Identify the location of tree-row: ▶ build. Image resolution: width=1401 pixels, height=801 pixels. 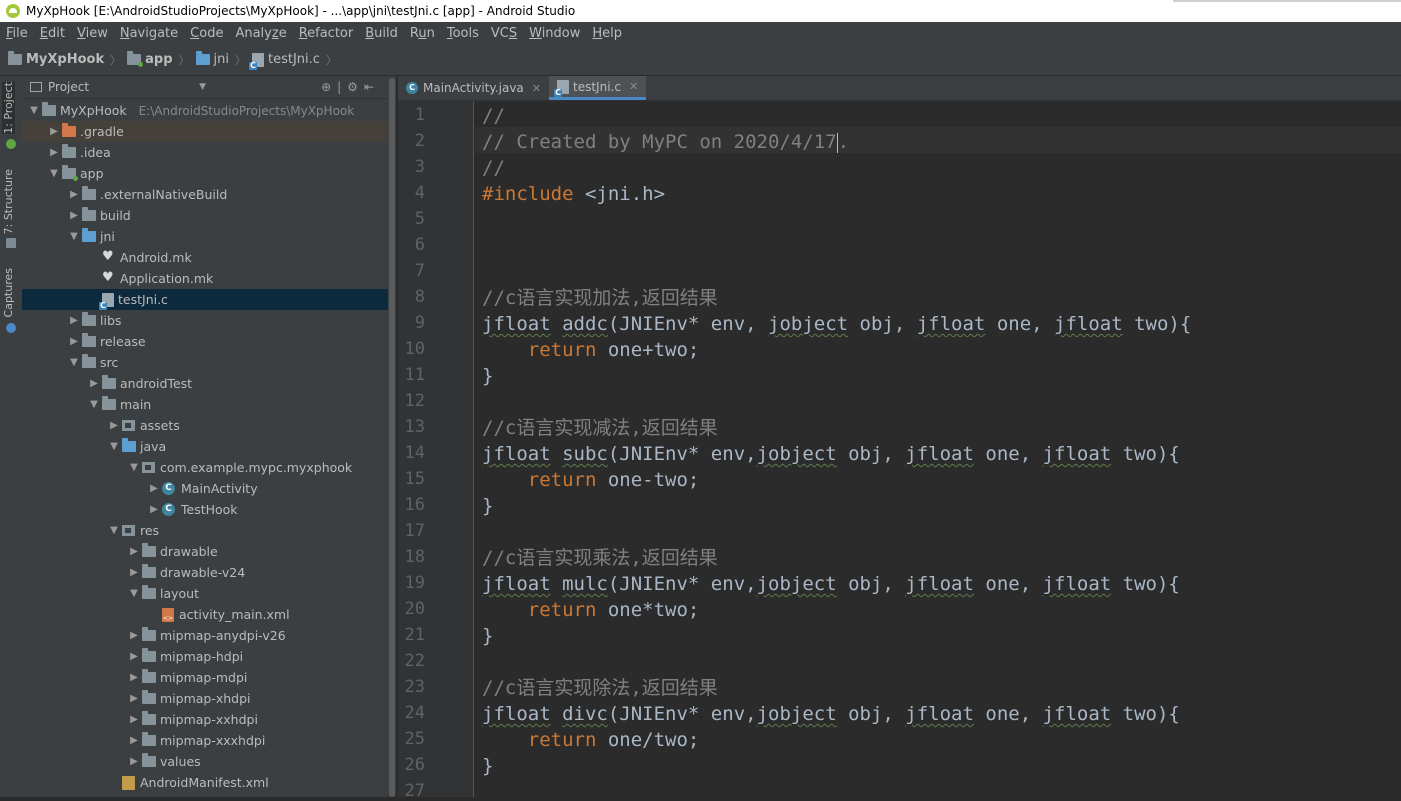
(205, 215).